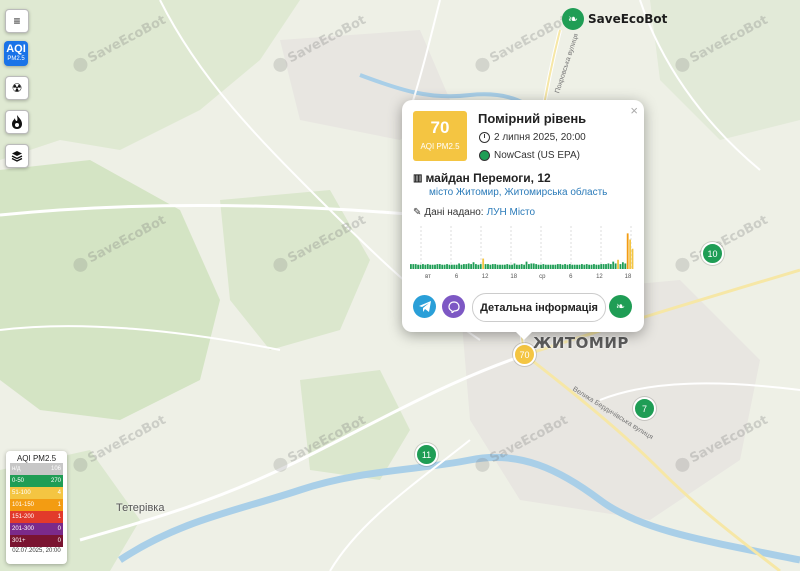  Describe the element at coordinates (522, 252) in the screenshot. I see `aqi-history-chart: вт 6 12 18 ср 6 12 18` at that location.